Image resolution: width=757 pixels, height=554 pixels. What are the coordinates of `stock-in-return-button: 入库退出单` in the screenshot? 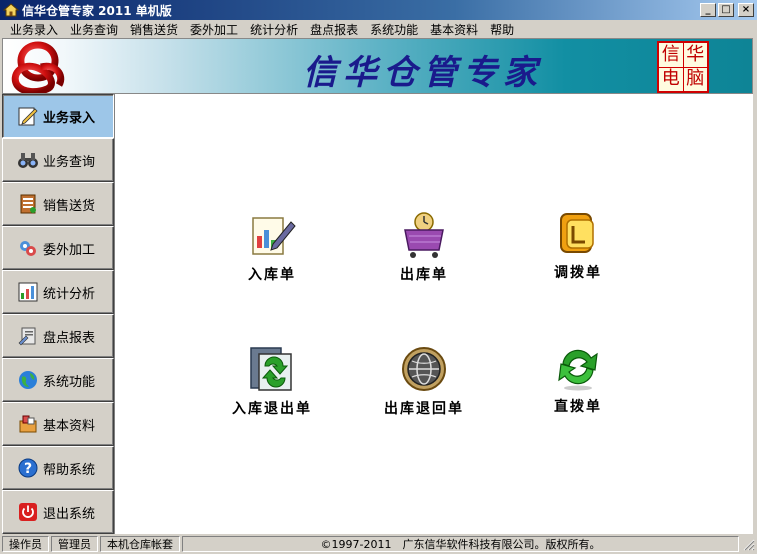 It's located at (272, 381).